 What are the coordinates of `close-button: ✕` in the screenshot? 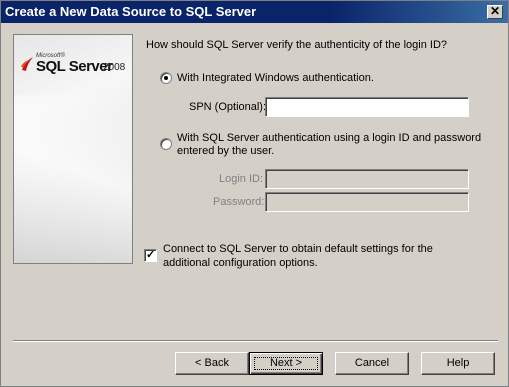 It's located at (495, 12).